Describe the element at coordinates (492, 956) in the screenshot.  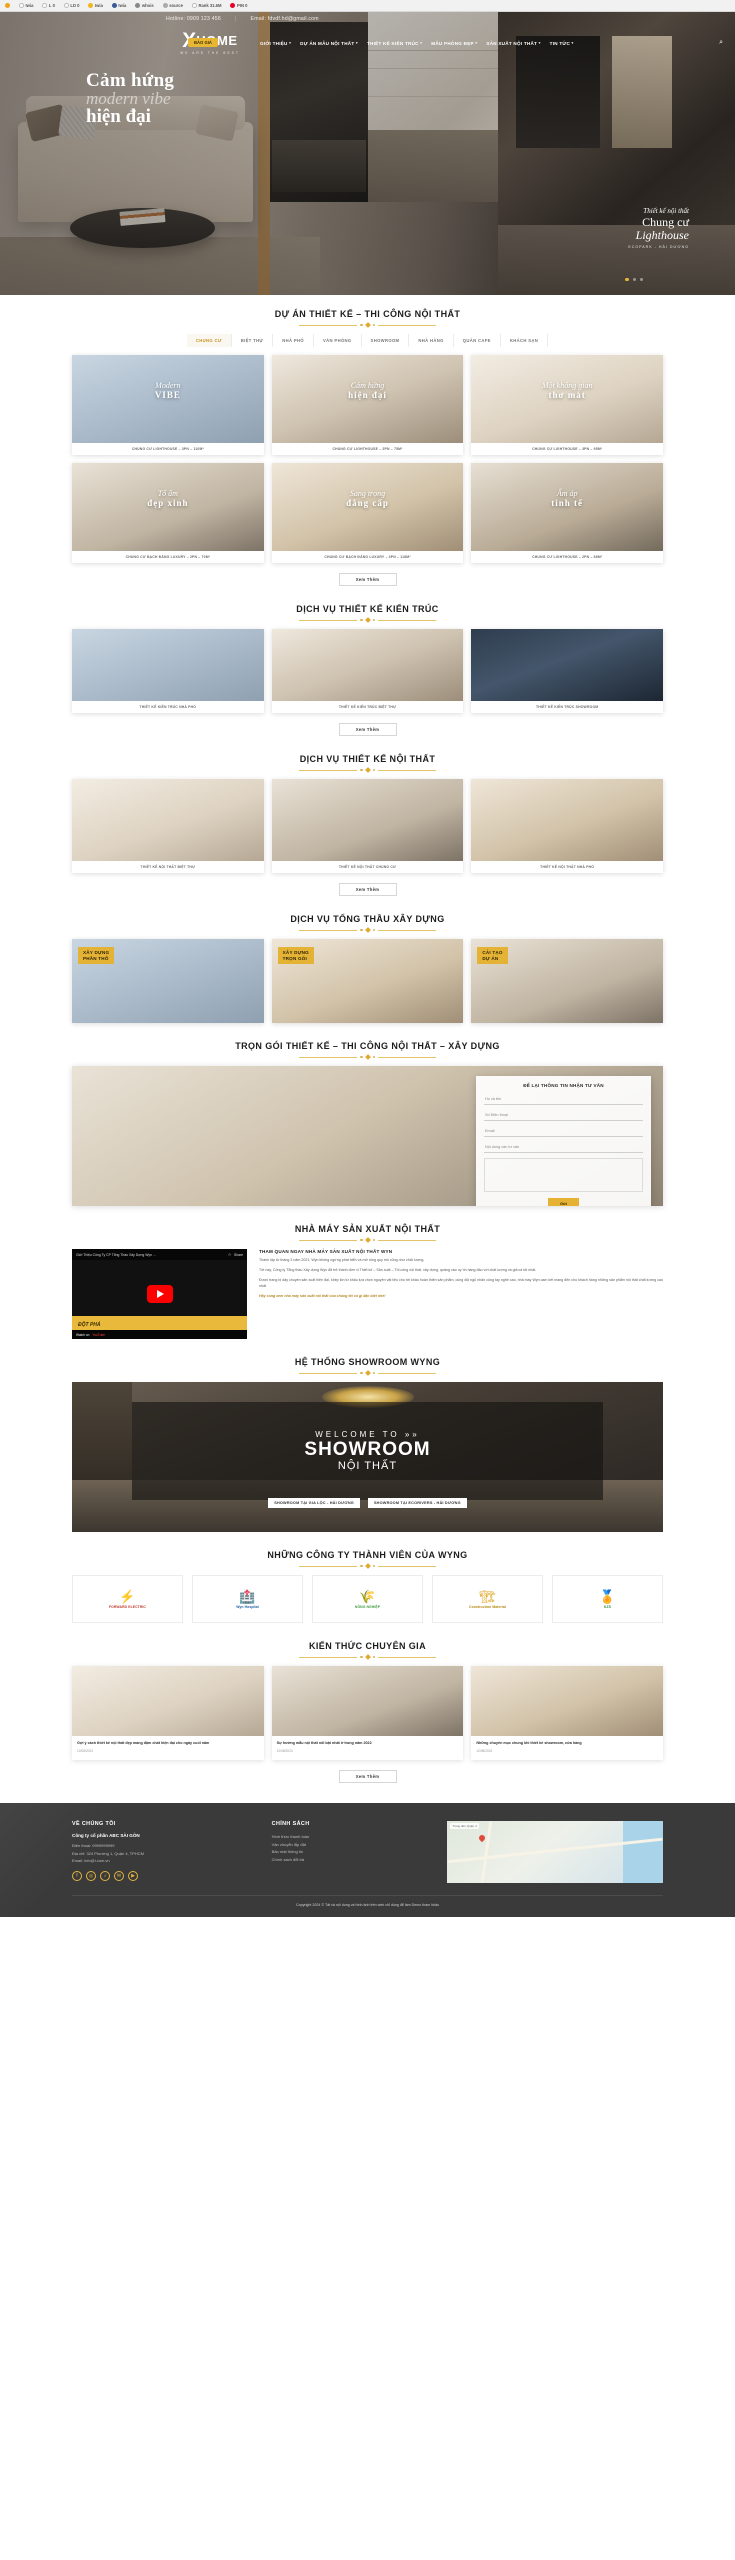
I see `construction-label: CẢI TẠO DỰ ÁN` at that location.